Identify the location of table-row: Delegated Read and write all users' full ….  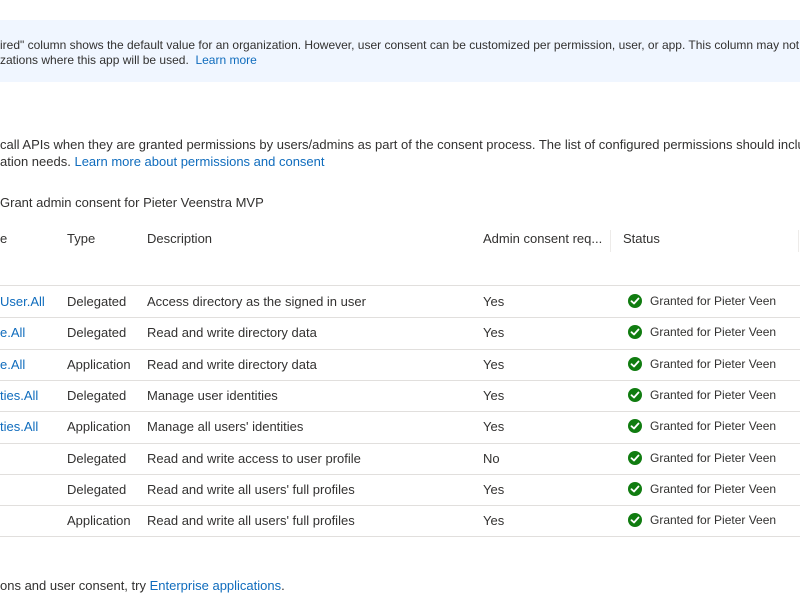
(400, 489).